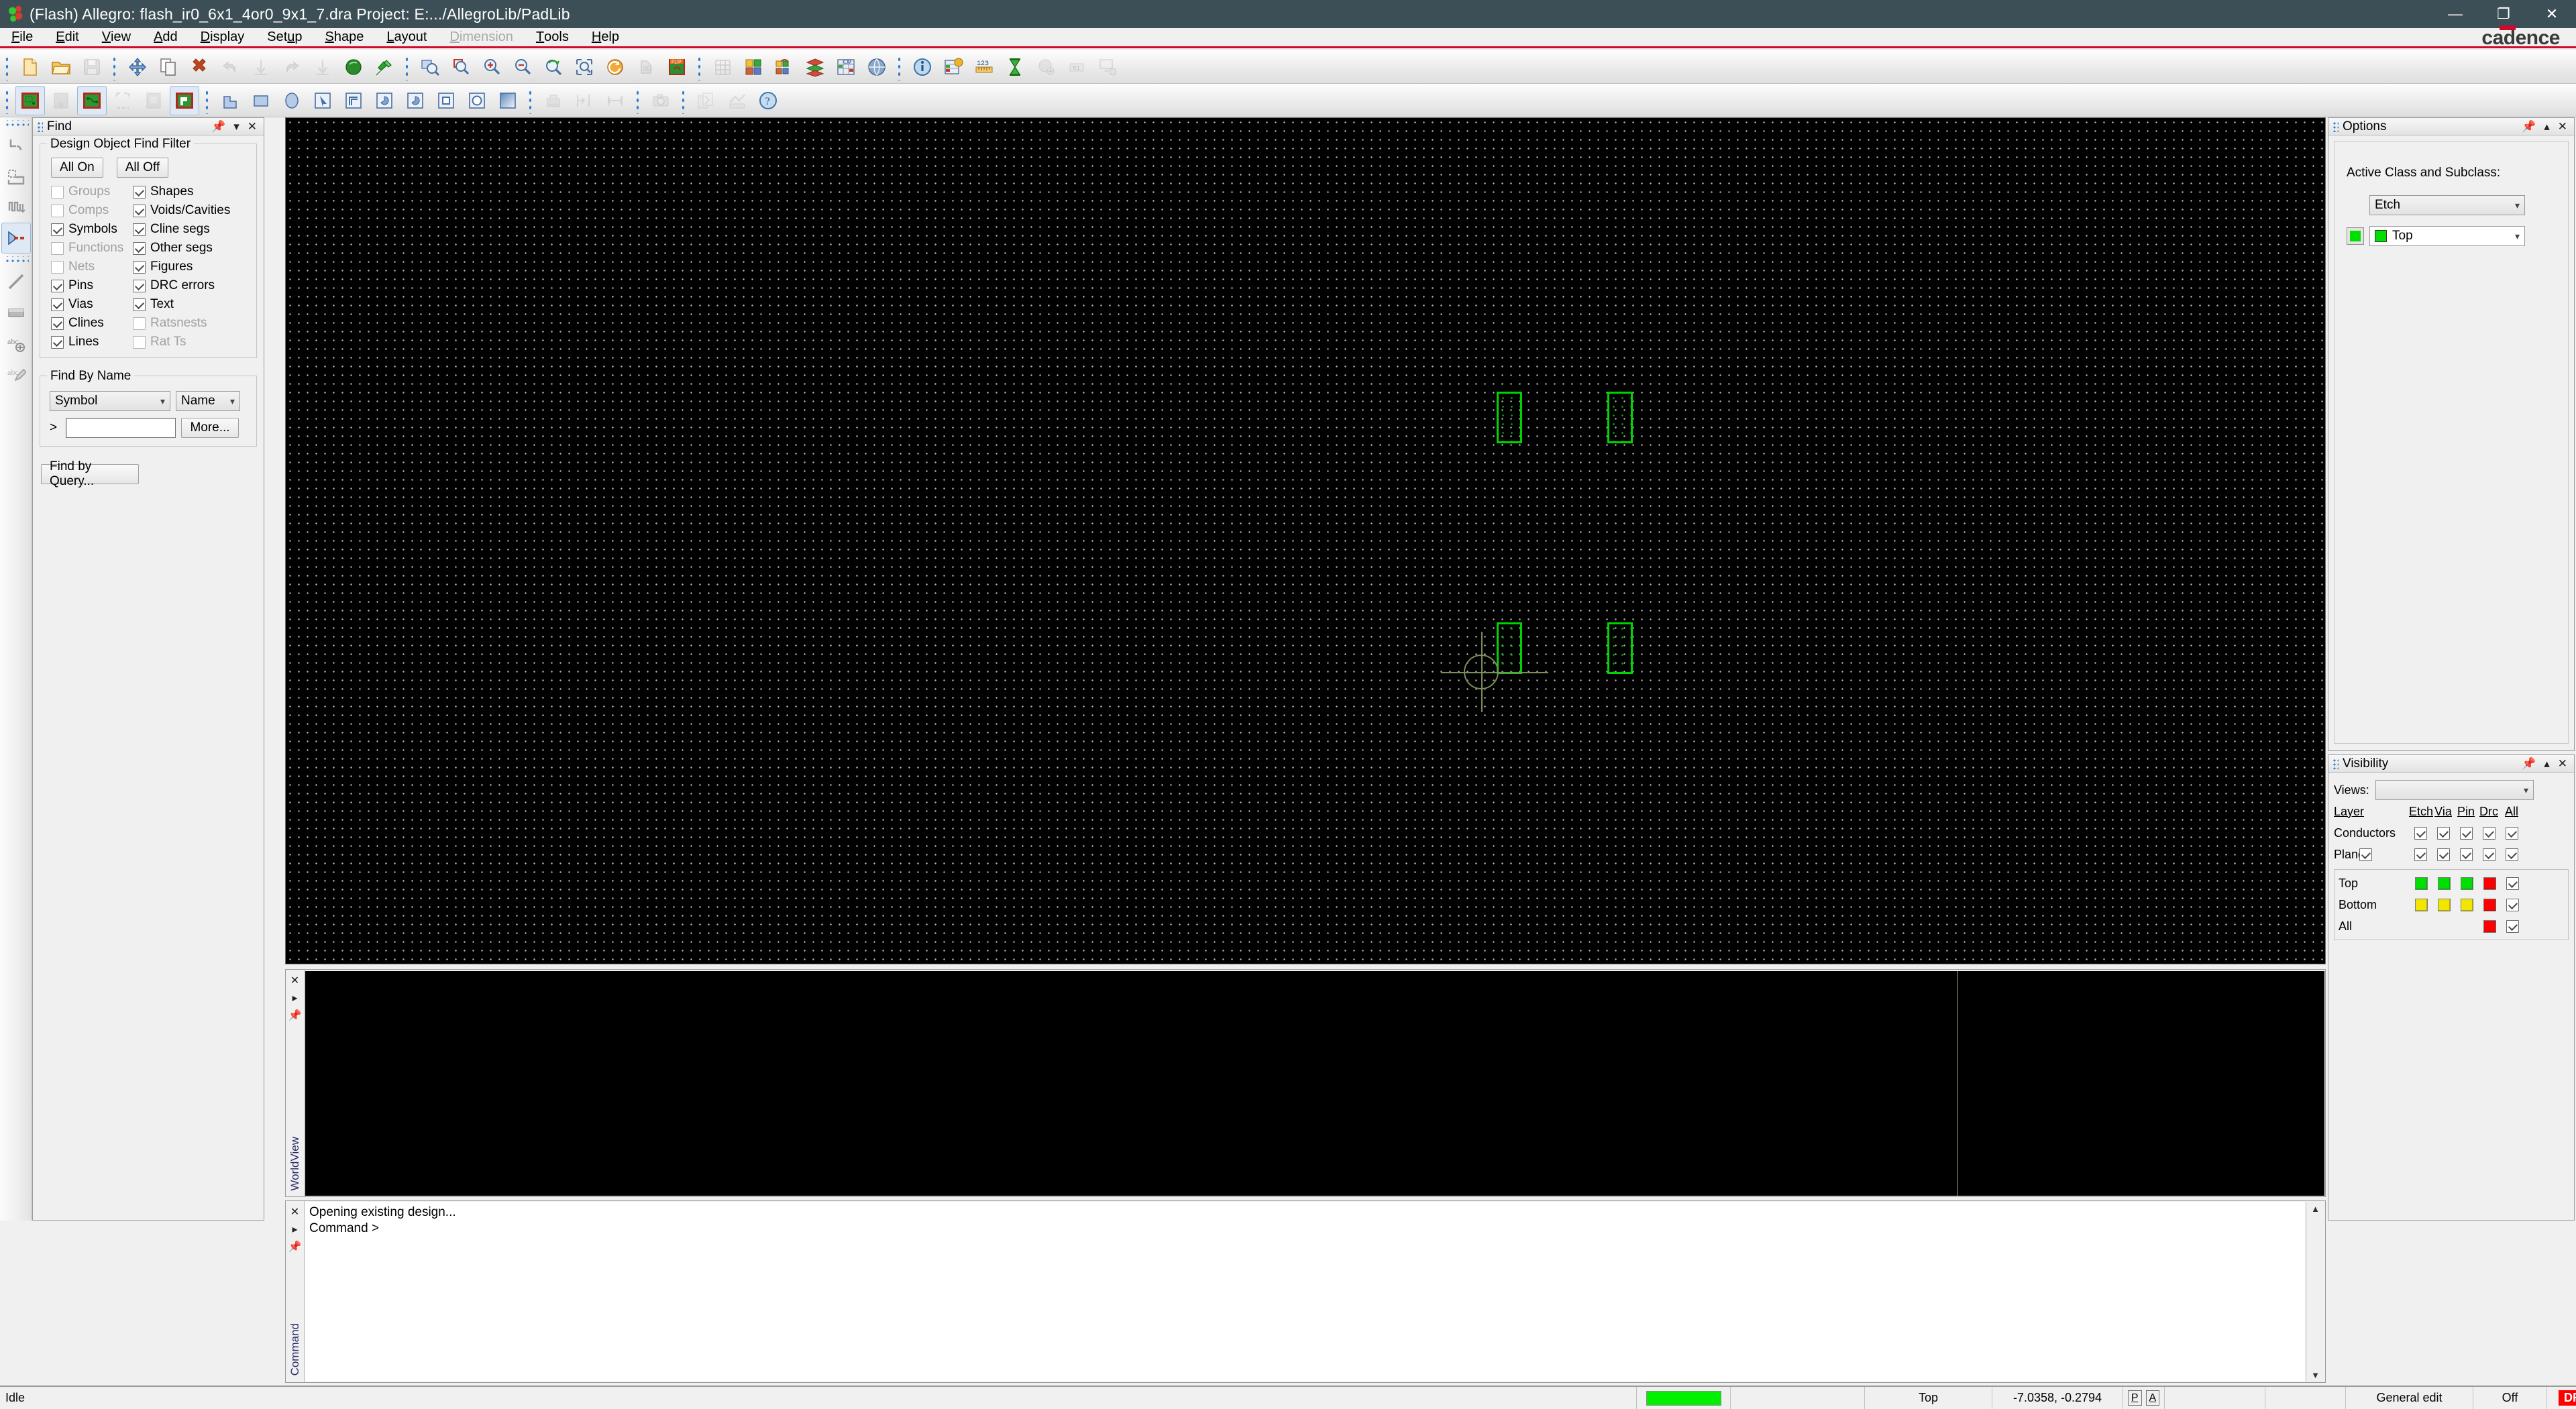 The height and width of the screenshot is (1409, 2576). Describe the element at coordinates (2134, 1398) in the screenshot. I see `pick-mode-button: P` at that location.